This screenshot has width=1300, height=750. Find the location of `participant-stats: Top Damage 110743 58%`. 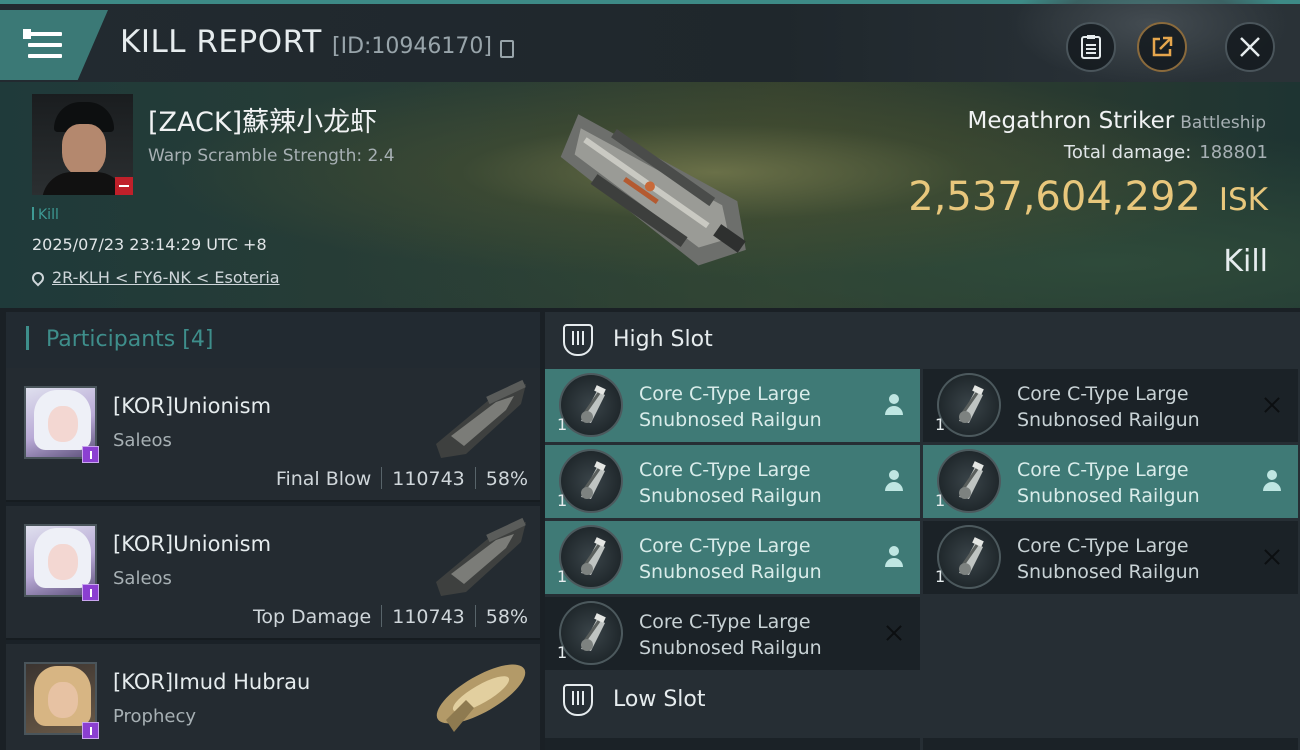

participant-stats: Top Damage 110743 58% is located at coordinates (390, 616).